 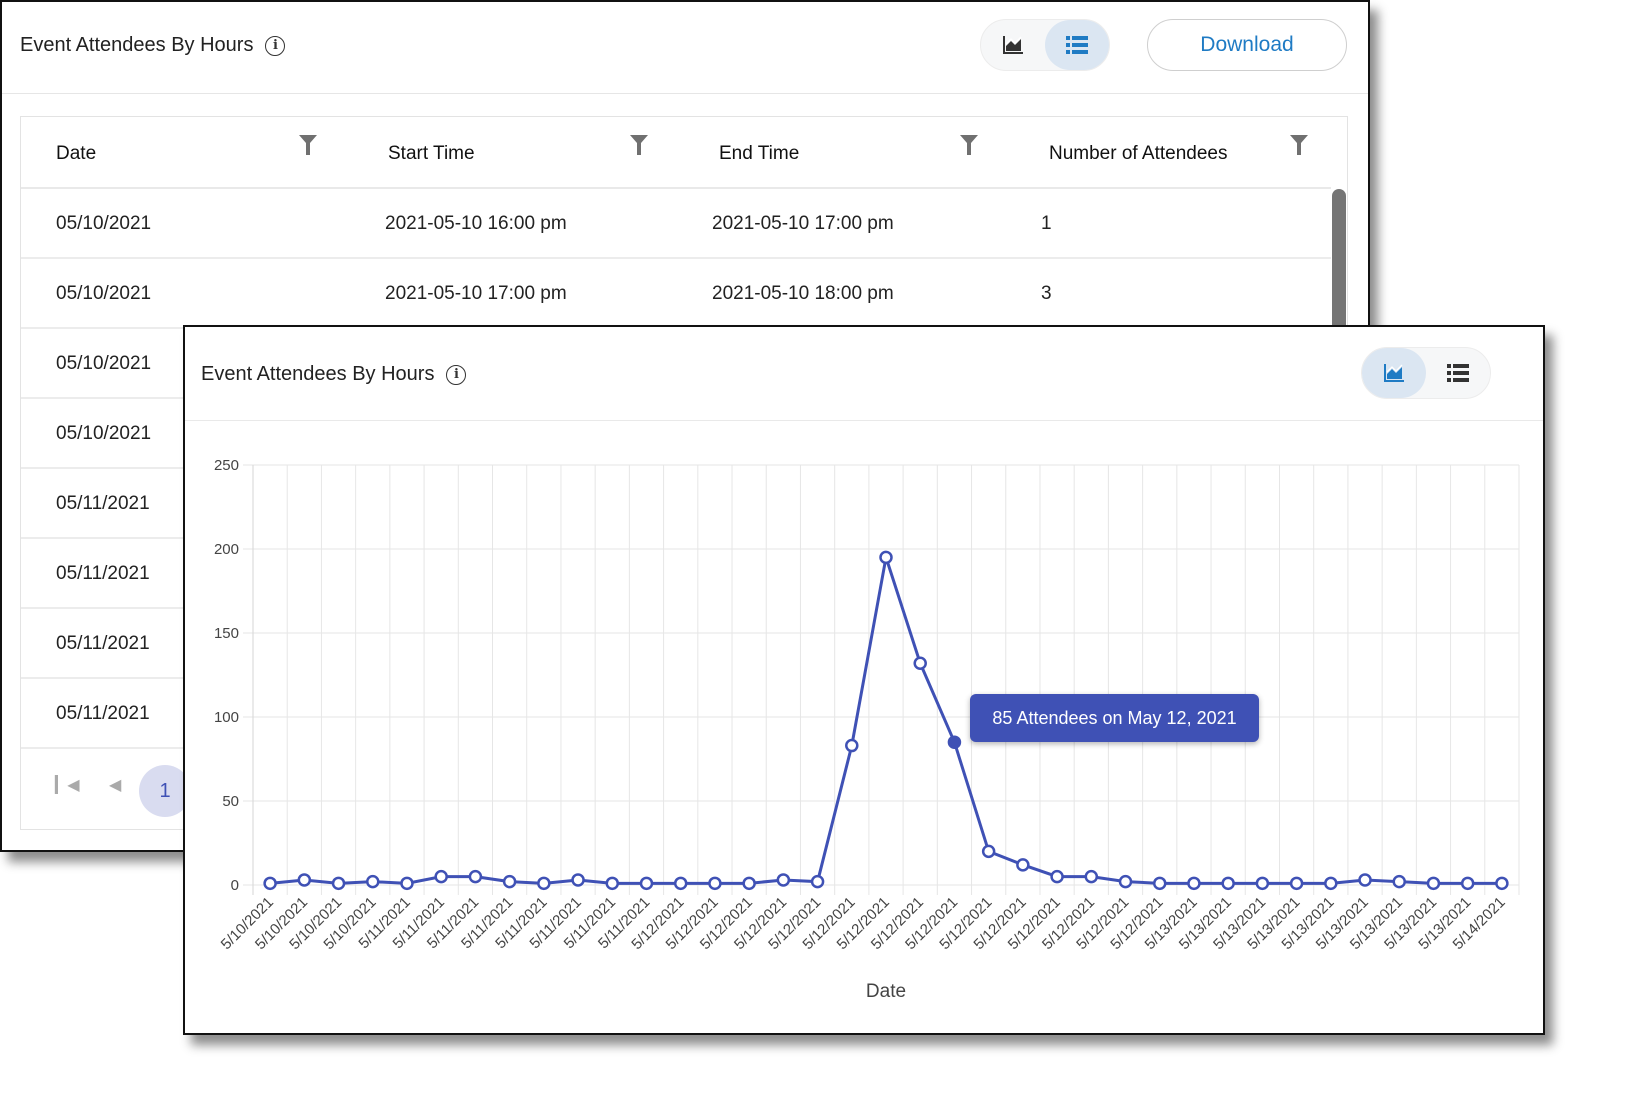 What do you see at coordinates (1046, 223) in the screenshot?
I see `attendees-cell: 1` at bounding box center [1046, 223].